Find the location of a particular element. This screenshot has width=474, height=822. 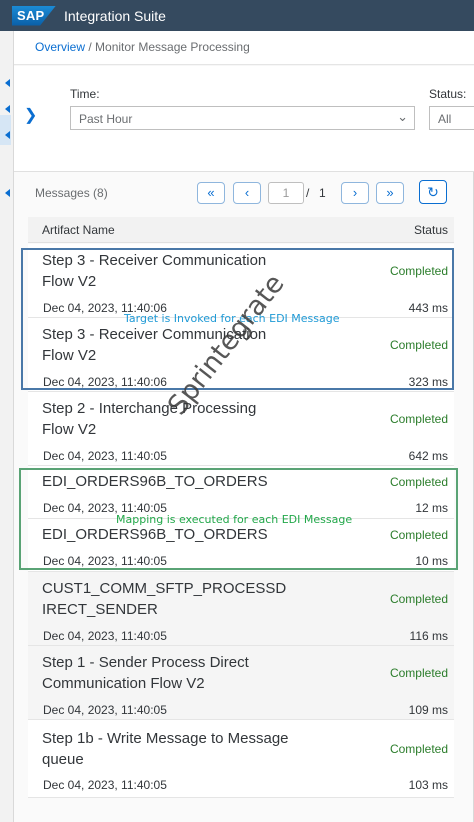

processing-duration: 443 ms is located at coordinates (428, 308).